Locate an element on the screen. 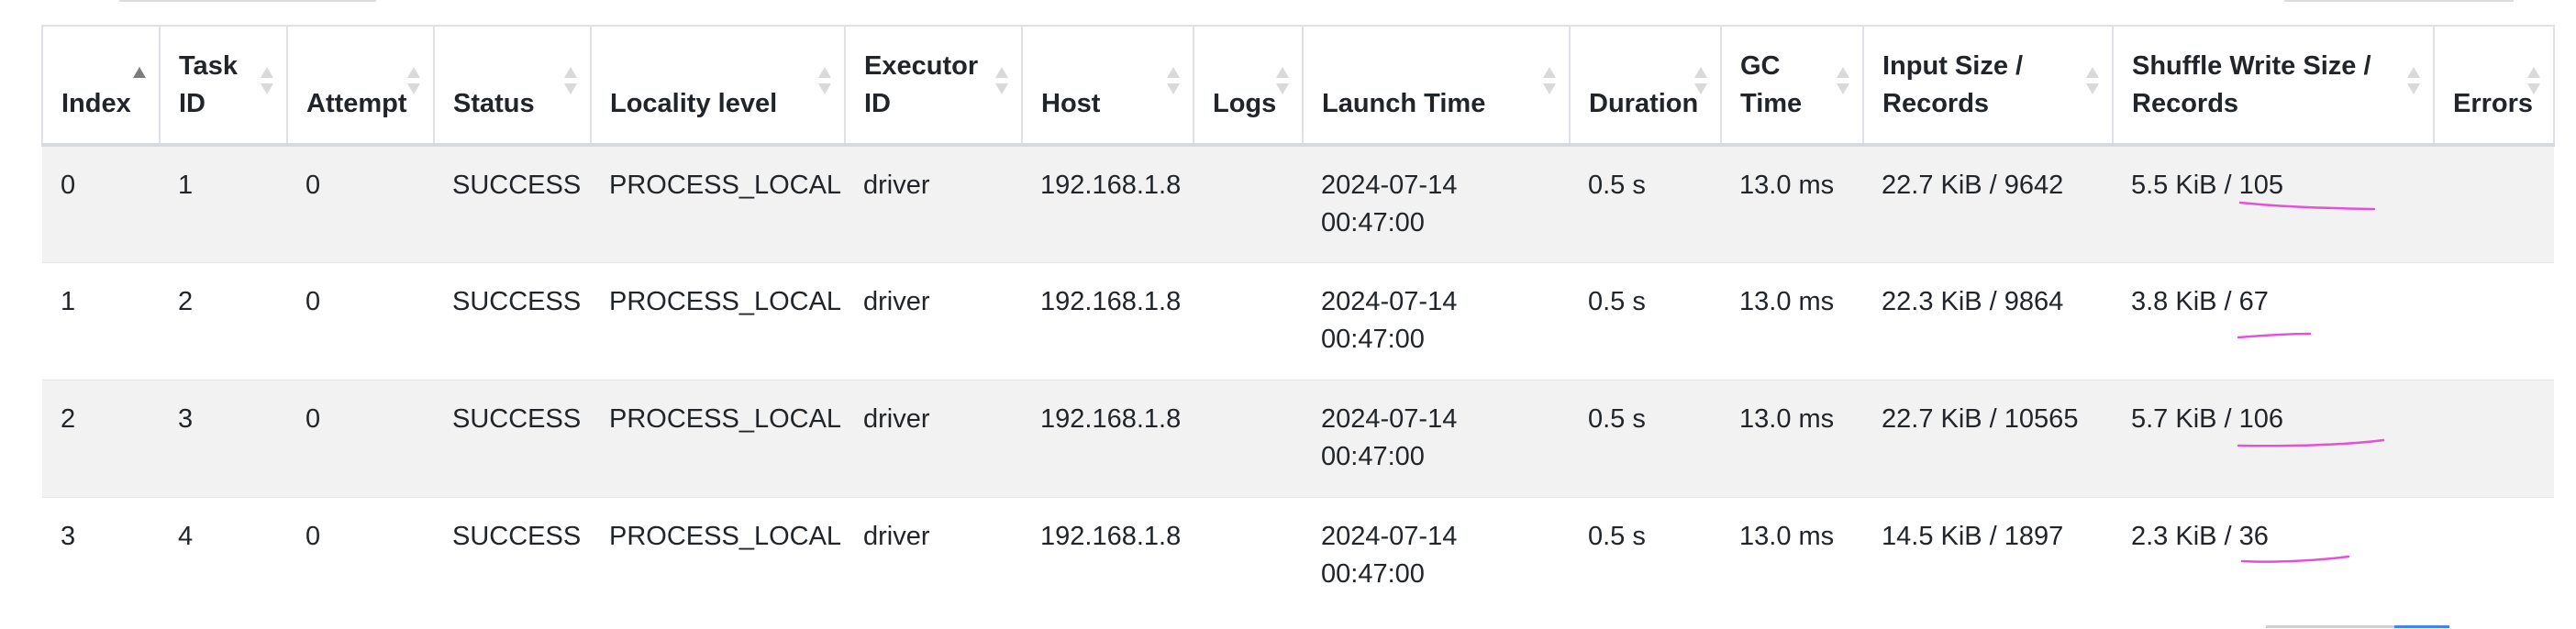 Image resolution: width=2576 pixels, height=629 pixels. column-header-executor: Executor ID is located at coordinates (933, 86).